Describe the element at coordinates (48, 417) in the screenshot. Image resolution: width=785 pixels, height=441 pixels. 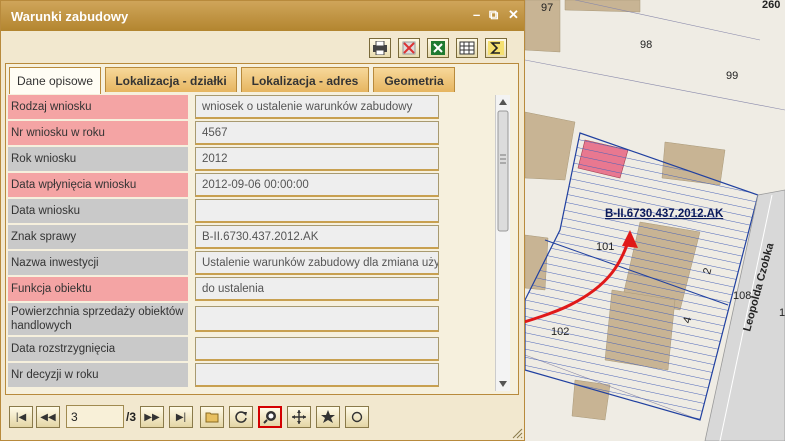
I see `previous-record-button: ◀◀` at that location.